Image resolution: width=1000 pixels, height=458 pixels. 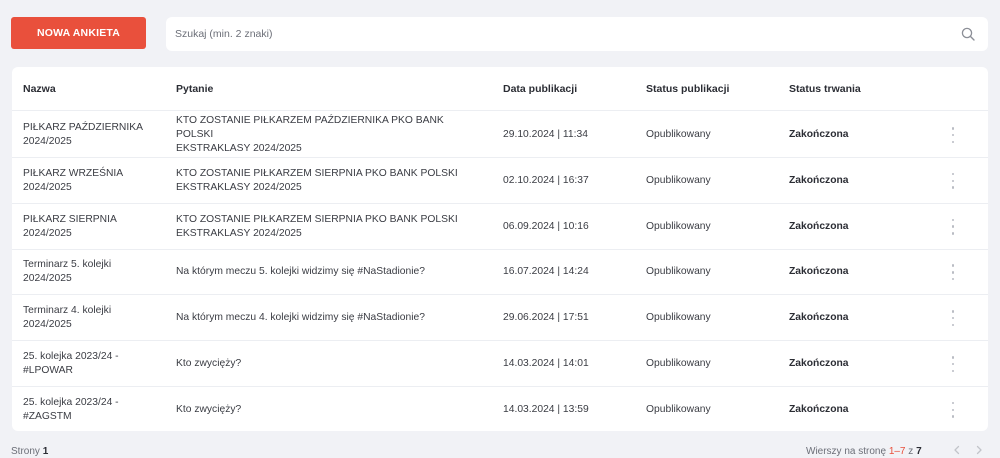 What do you see at coordinates (39, 89) in the screenshot?
I see `column-header-name: Nazwa` at bounding box center [39, 89].